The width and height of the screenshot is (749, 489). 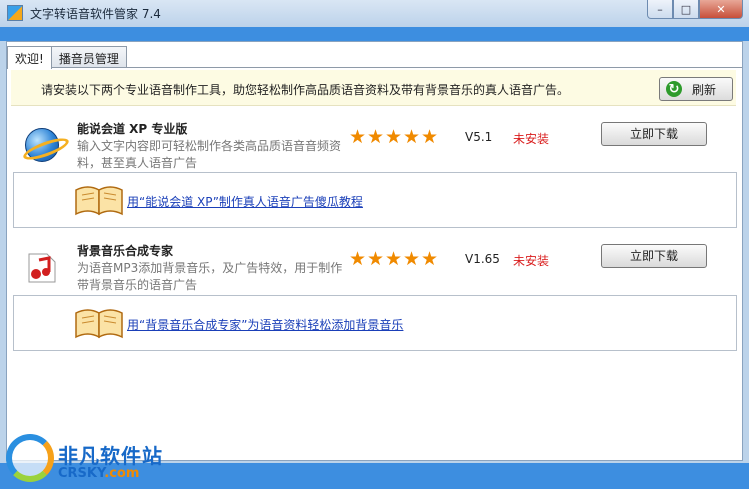 I want to click on tab-welcome: 欢迎!, so click(x=29, y=57).